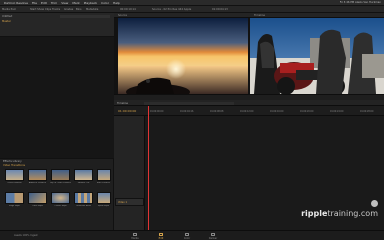 This screenshot has width=384, height=240. What do you see at coordinates (6, 21) in the screenshot?
I see `bin-master: Master` at bounding box center [6, 21].